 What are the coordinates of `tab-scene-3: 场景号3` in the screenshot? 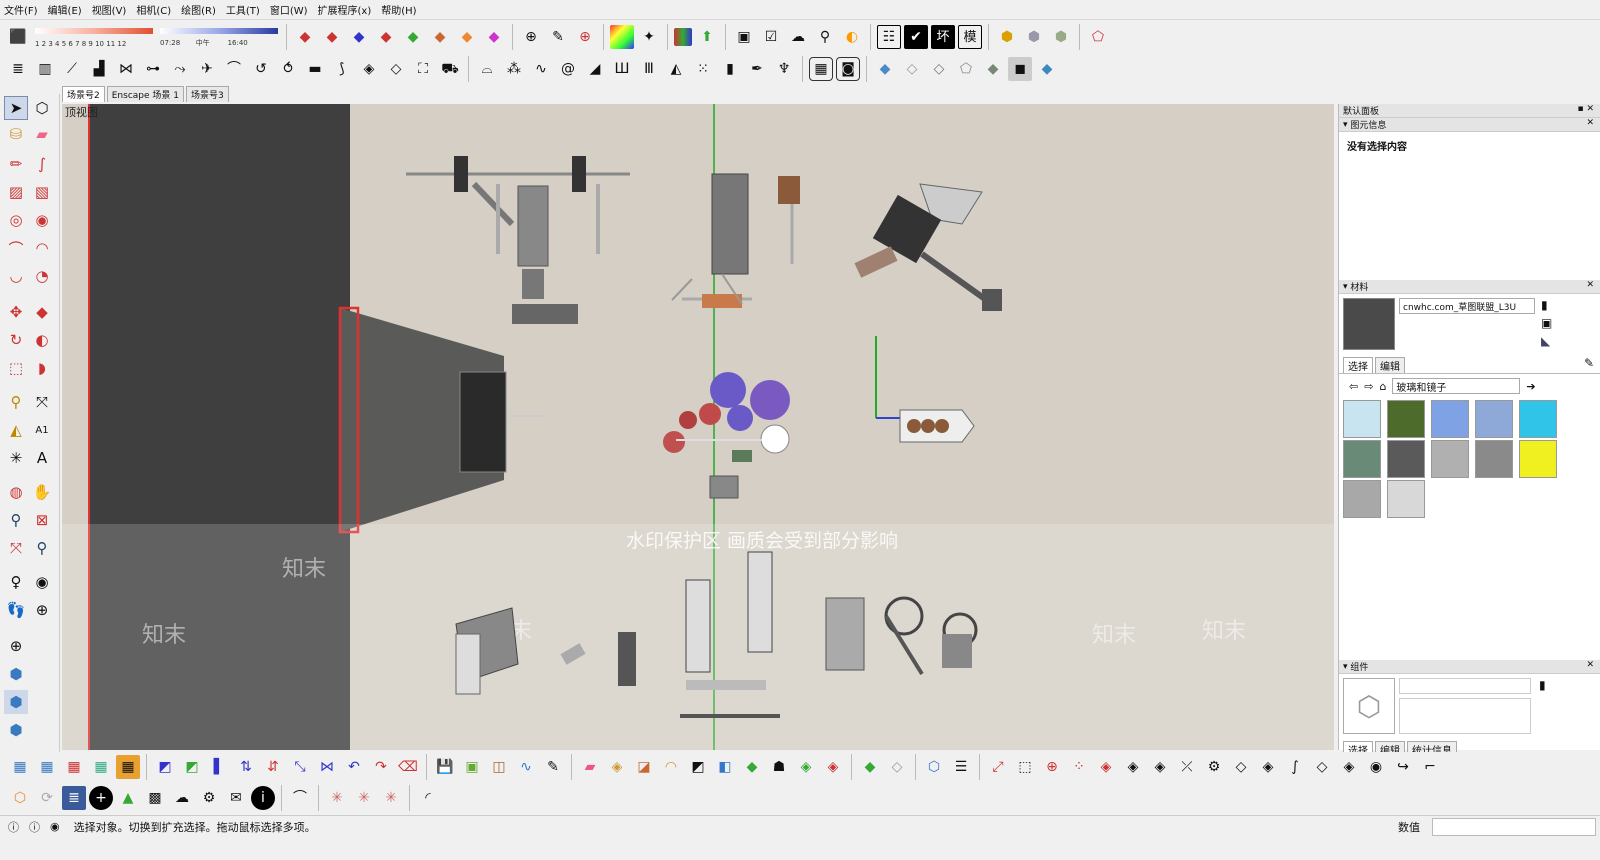 It's located at (207, 94).